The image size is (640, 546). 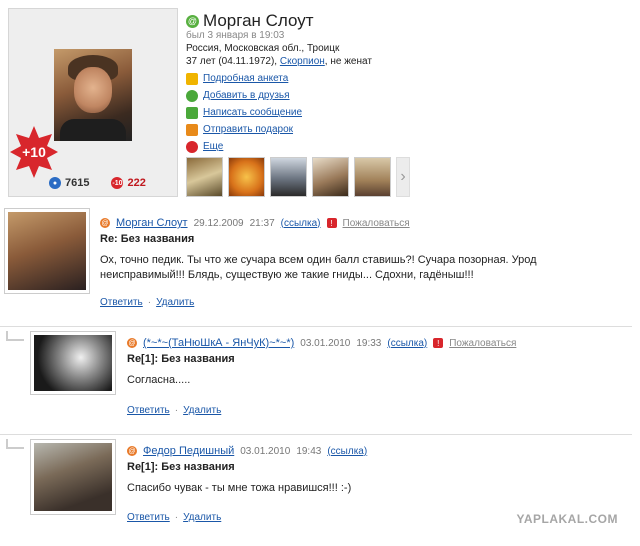 I want to click on action-details-label: Подробная анкета, so click(x=245, y=78).